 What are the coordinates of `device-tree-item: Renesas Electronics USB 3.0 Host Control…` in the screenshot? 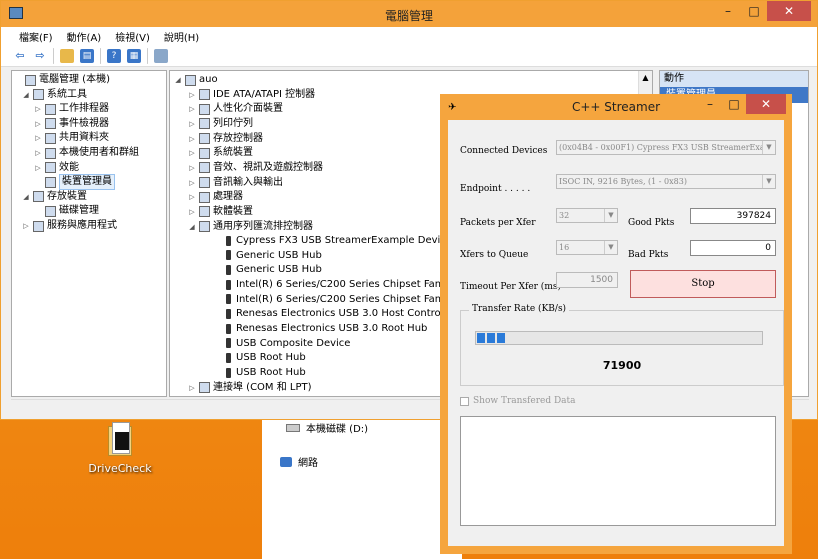 It's located at (335, 314).